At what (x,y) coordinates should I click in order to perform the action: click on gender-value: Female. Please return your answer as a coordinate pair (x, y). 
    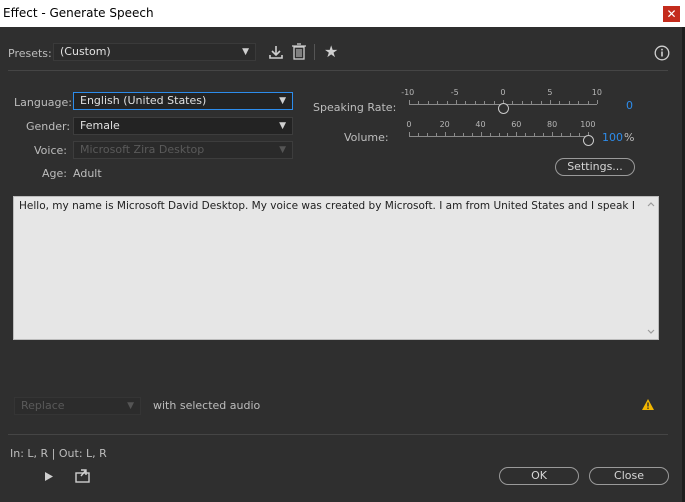
    Looking at the image, I should click on (100, 125).